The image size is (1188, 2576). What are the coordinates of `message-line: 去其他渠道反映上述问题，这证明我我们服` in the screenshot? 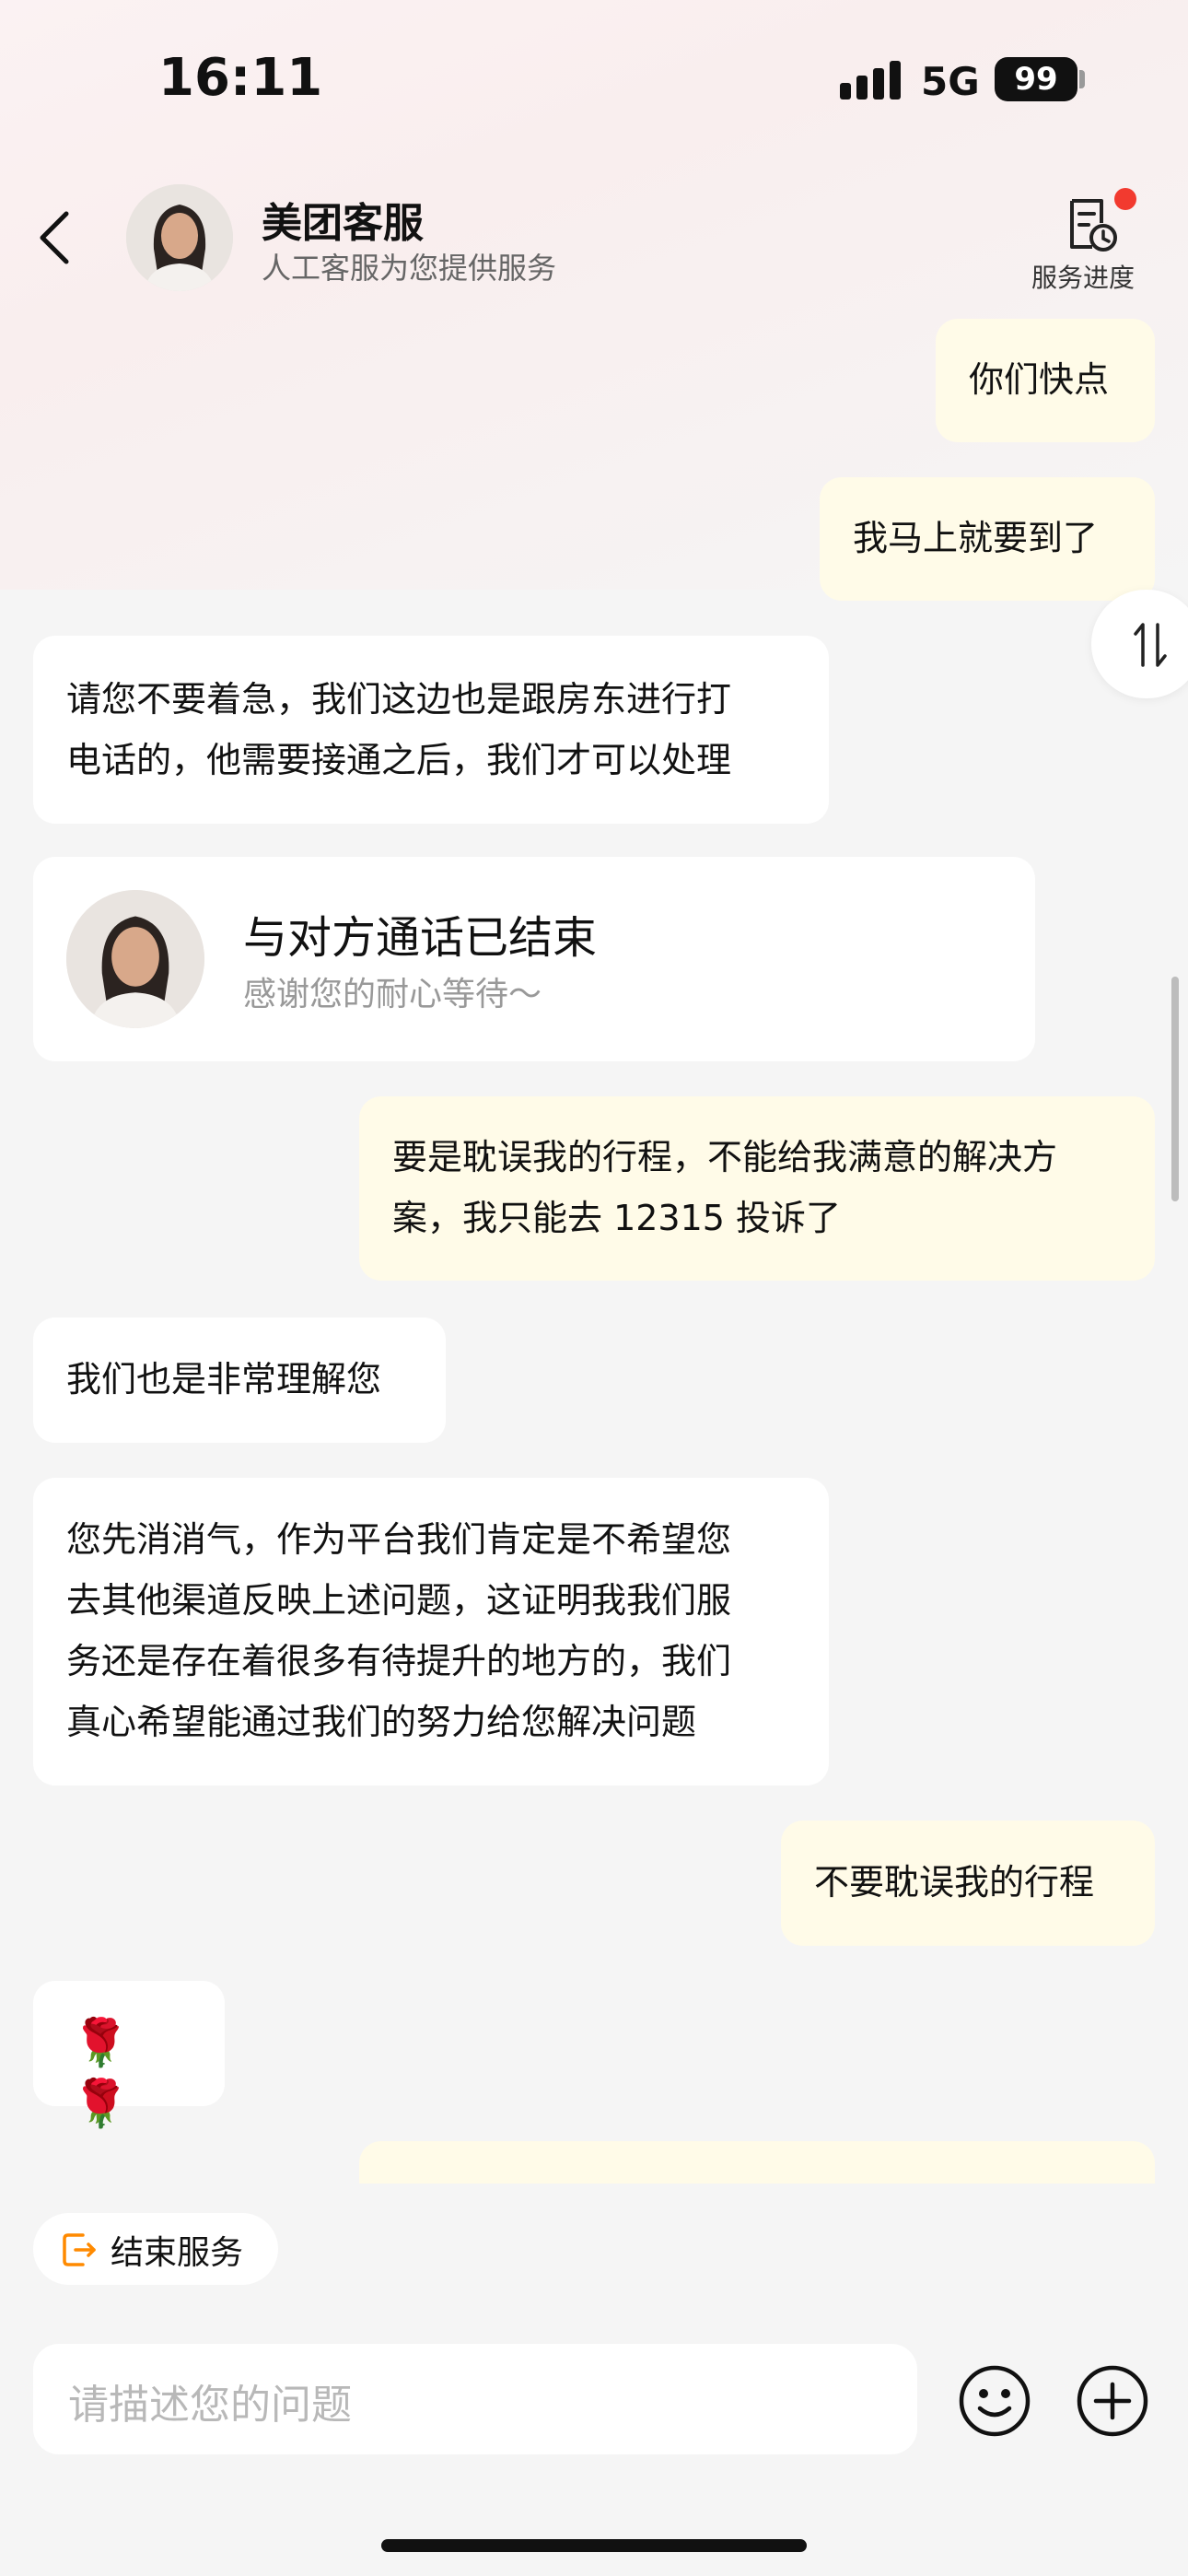 It's located at (399, 1600).